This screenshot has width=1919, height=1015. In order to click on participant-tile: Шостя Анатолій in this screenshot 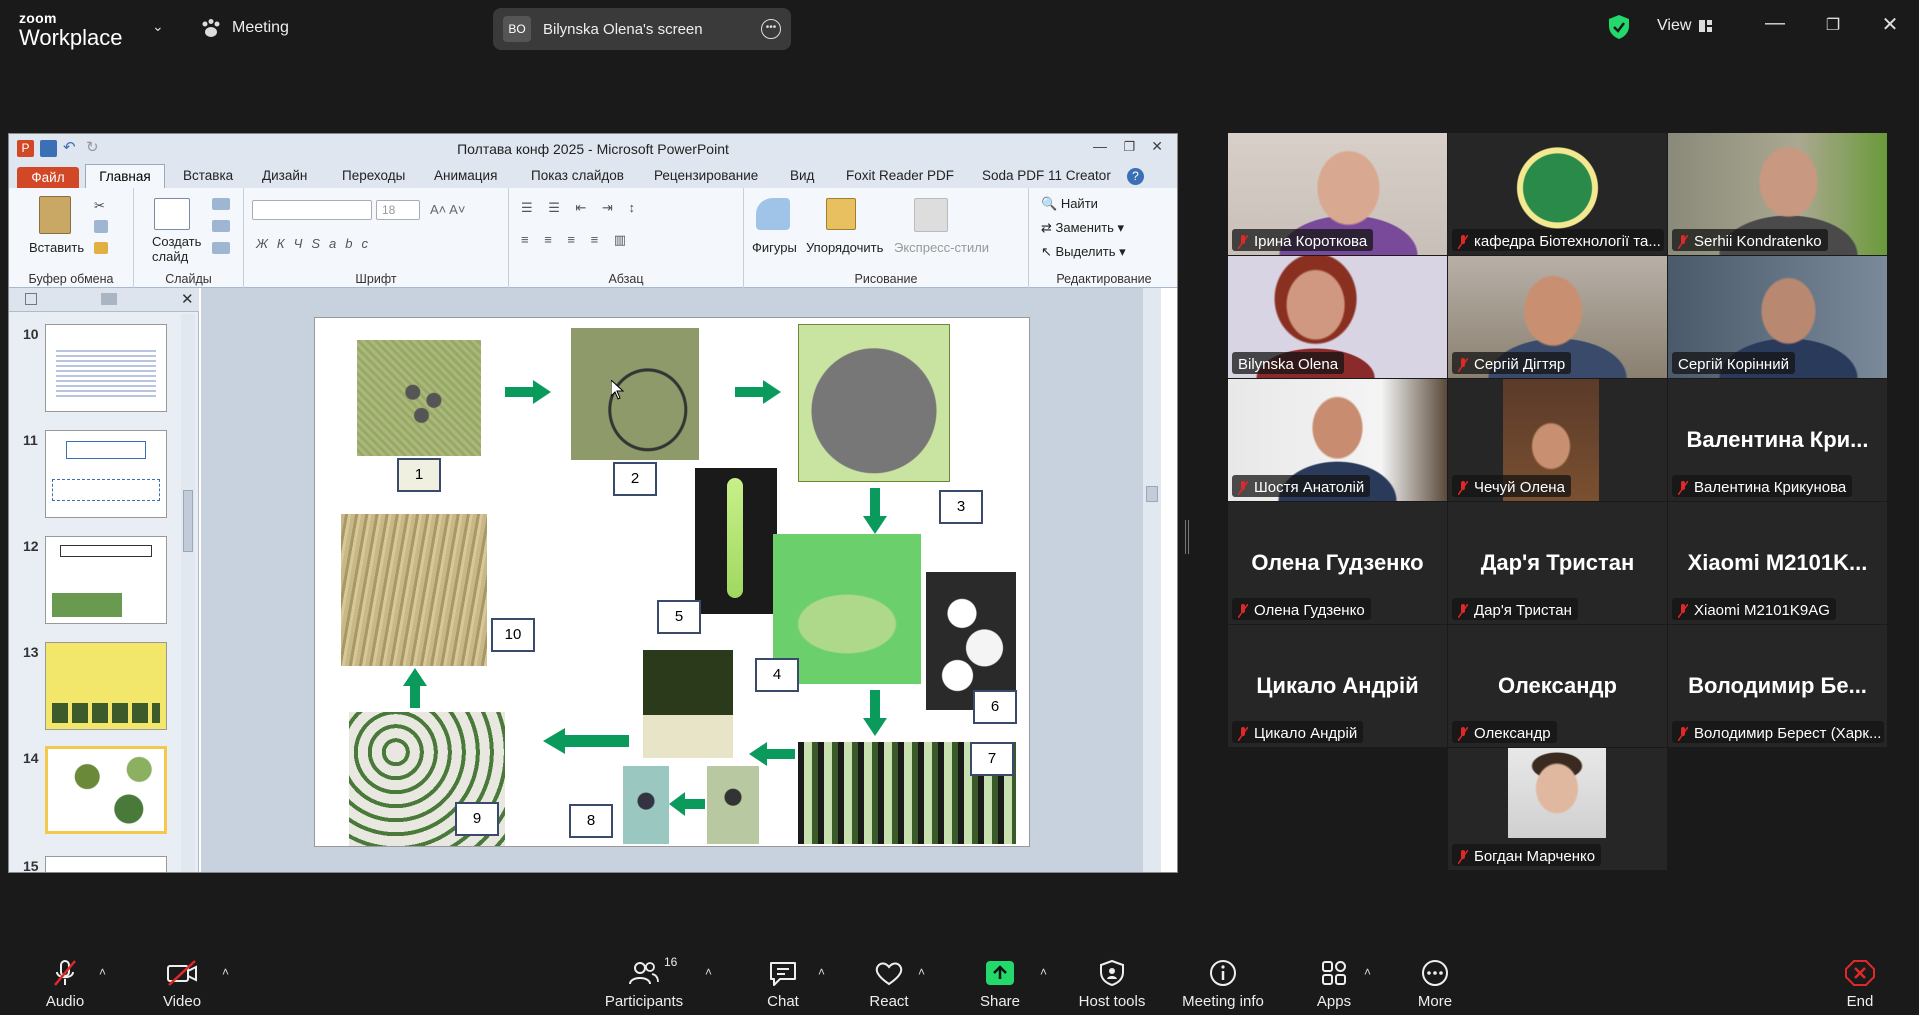, I will do `click(1337, 440)`.